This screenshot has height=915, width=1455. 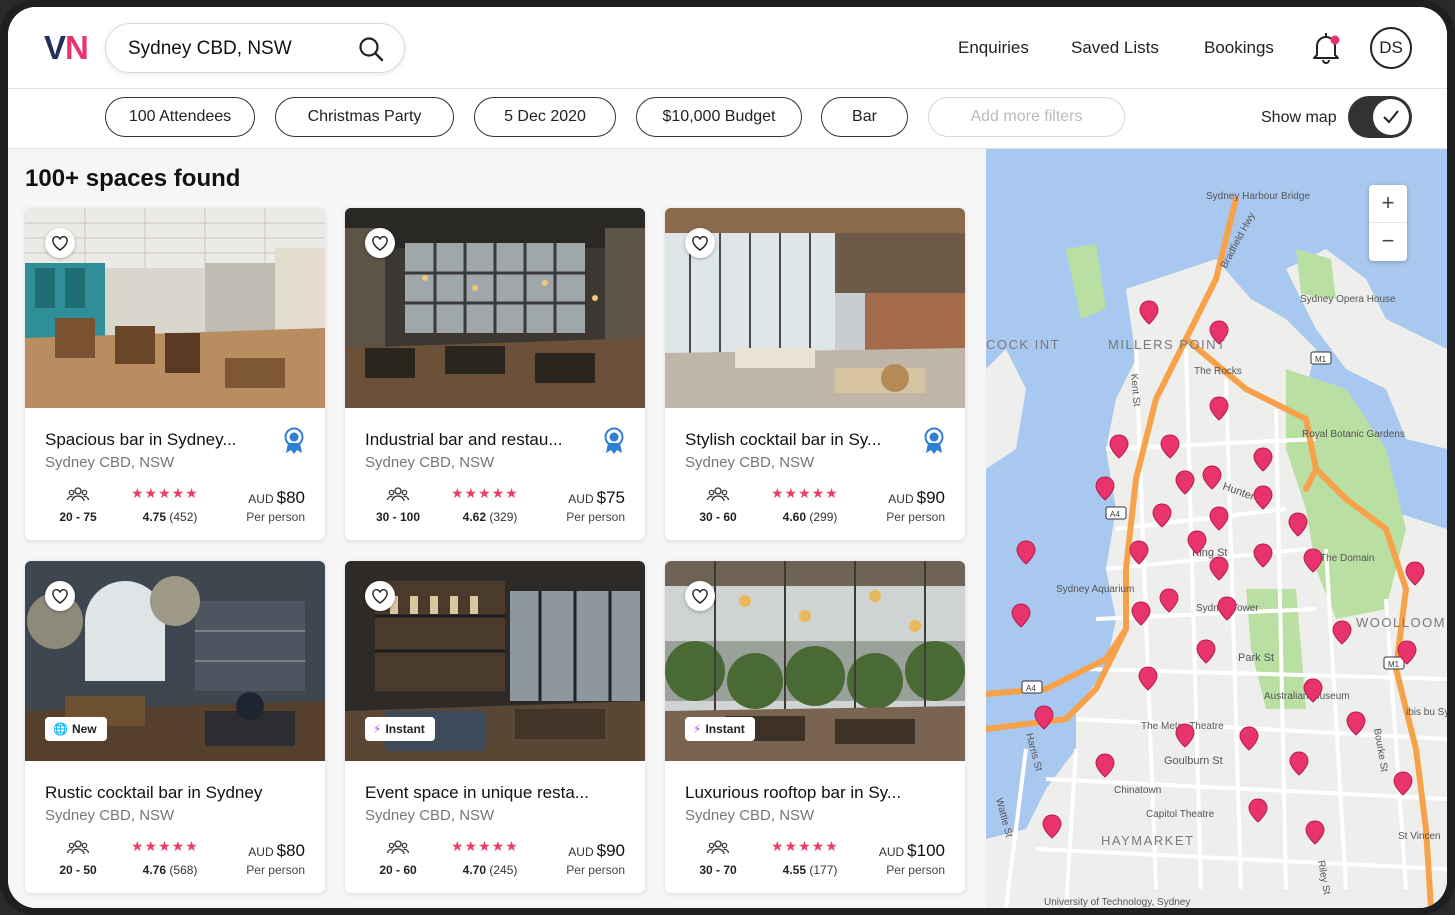 I want to click on venue-capacity: 20 - 75, so click(x=78, y=517).